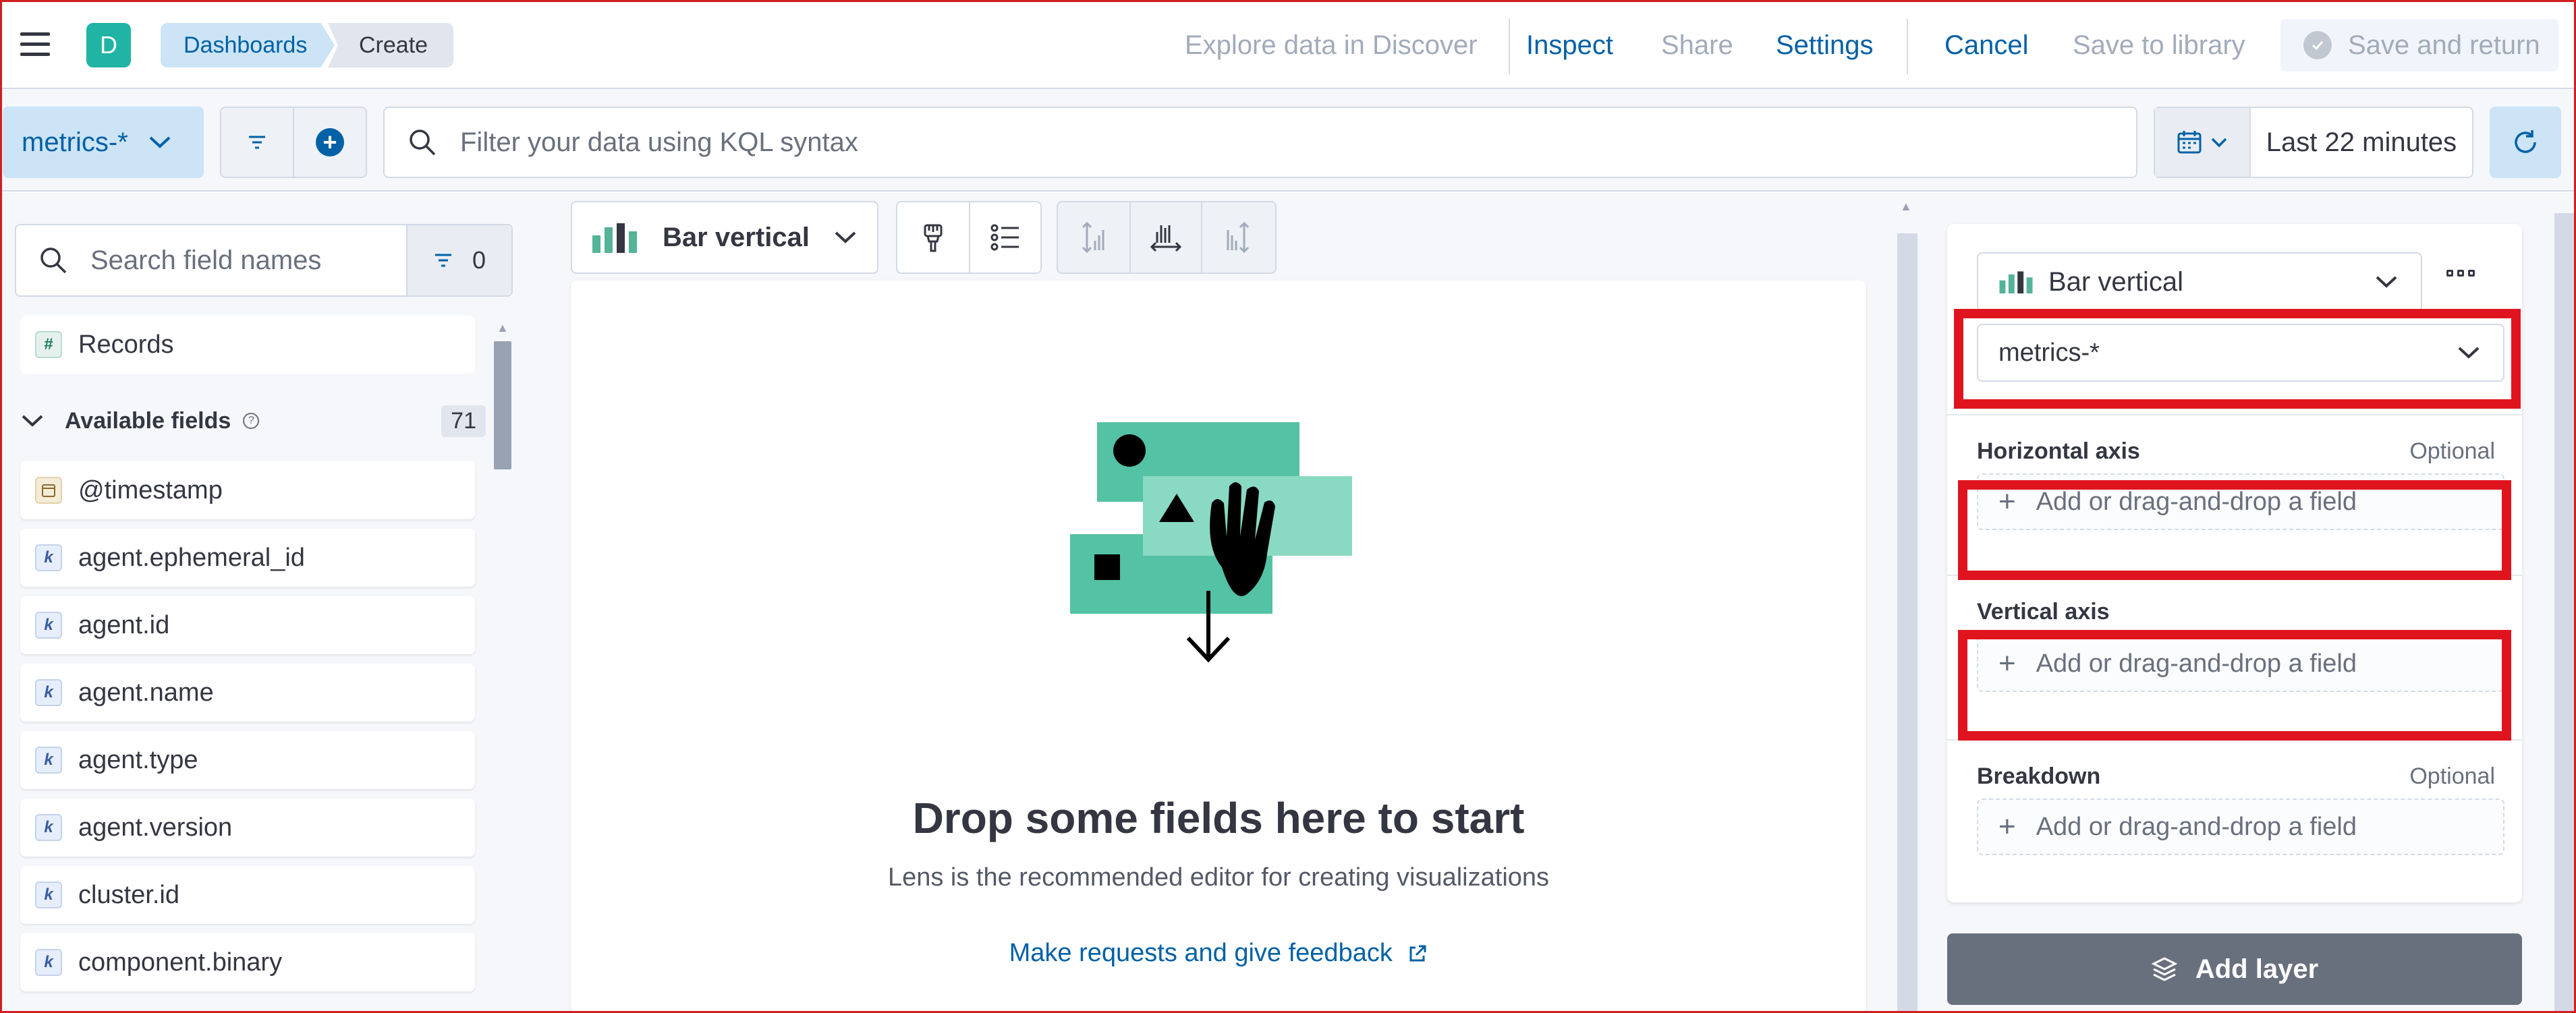 The width and height of the screenshot is (2576, 1013). Describe the element at coordinates (1907, 623) in the screenshot. I see `workspace-scrollbar` at that location.